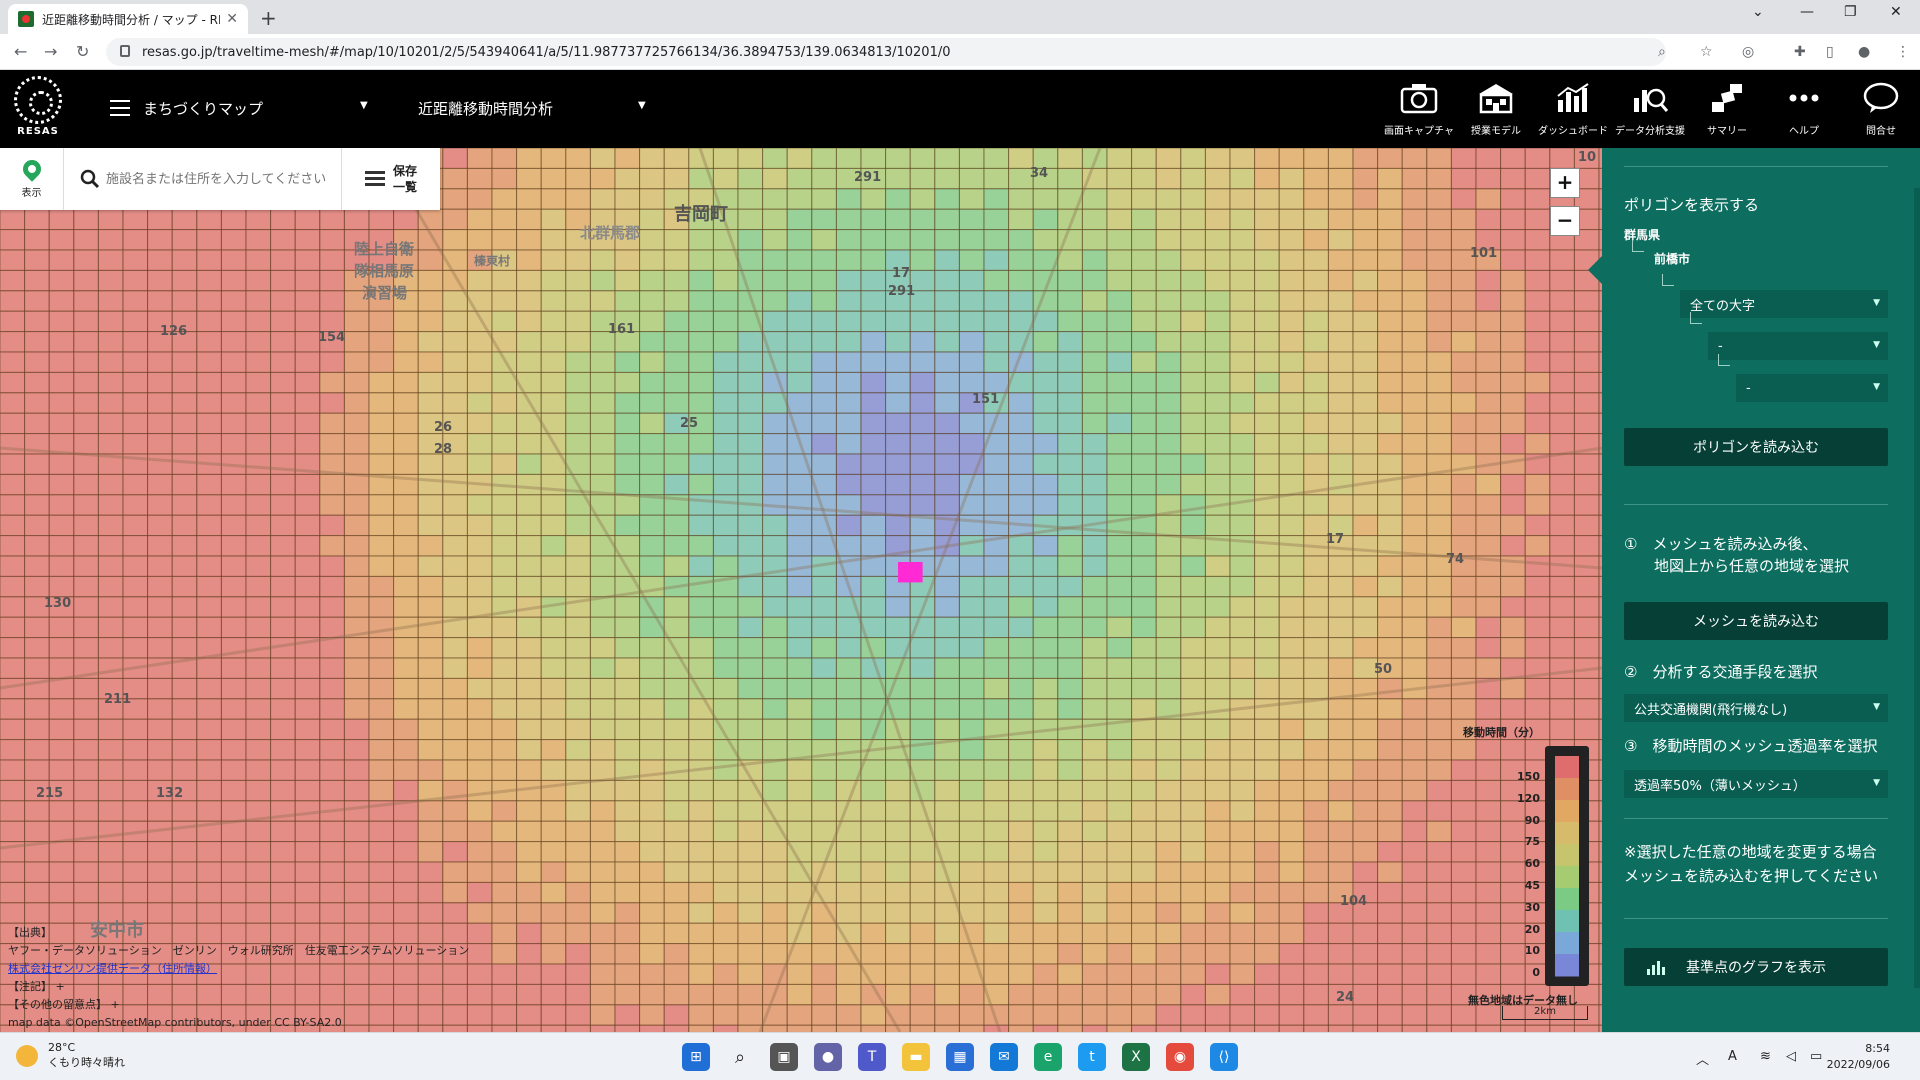  What do you see at coordinates (38, 109) in the screenshot?
I see `resas-logo: RESAS` at bounding box center [38, 109].